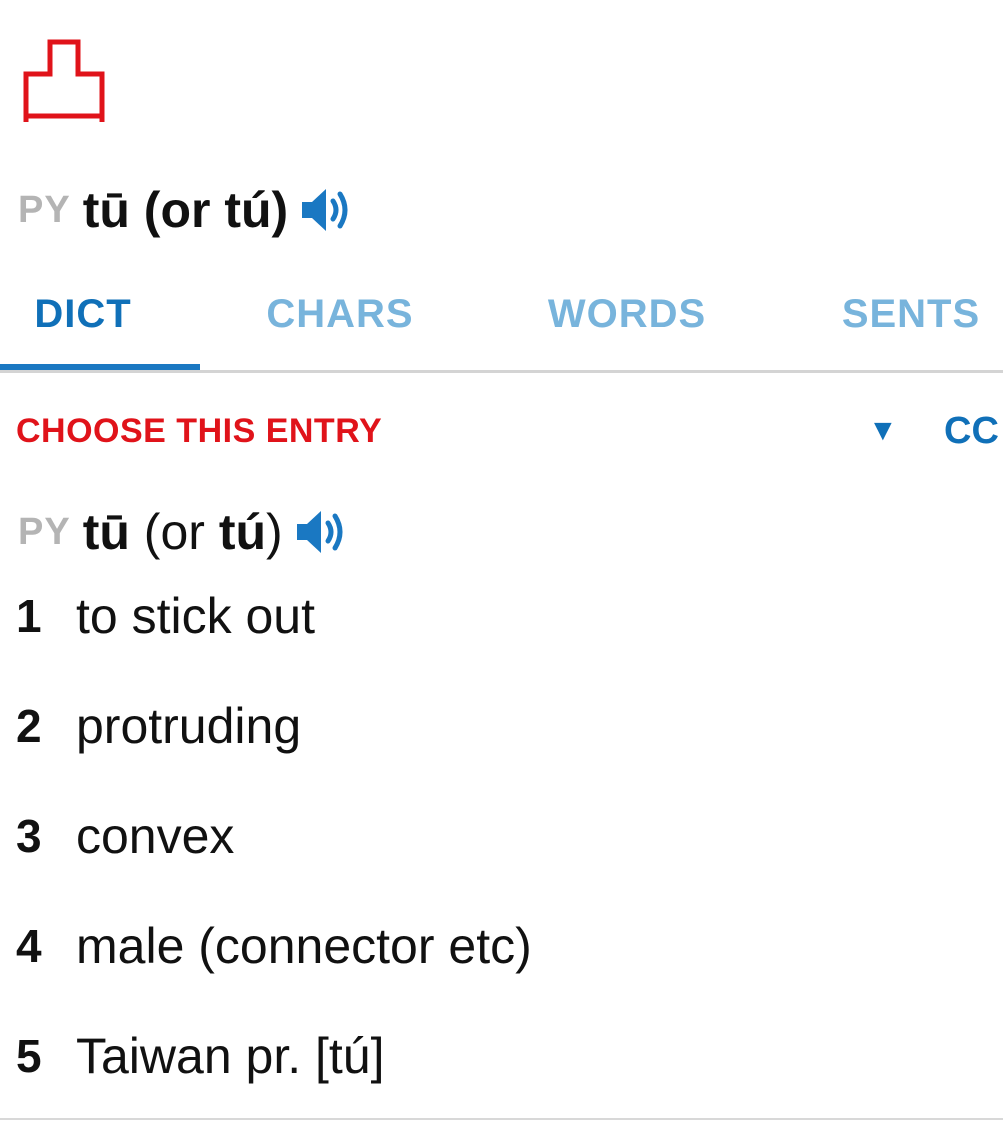 The image size is (1003, 1131). Describe the element at coordinates (189, 726) in the screenshot. I see `definition-text: protruding` at that location.